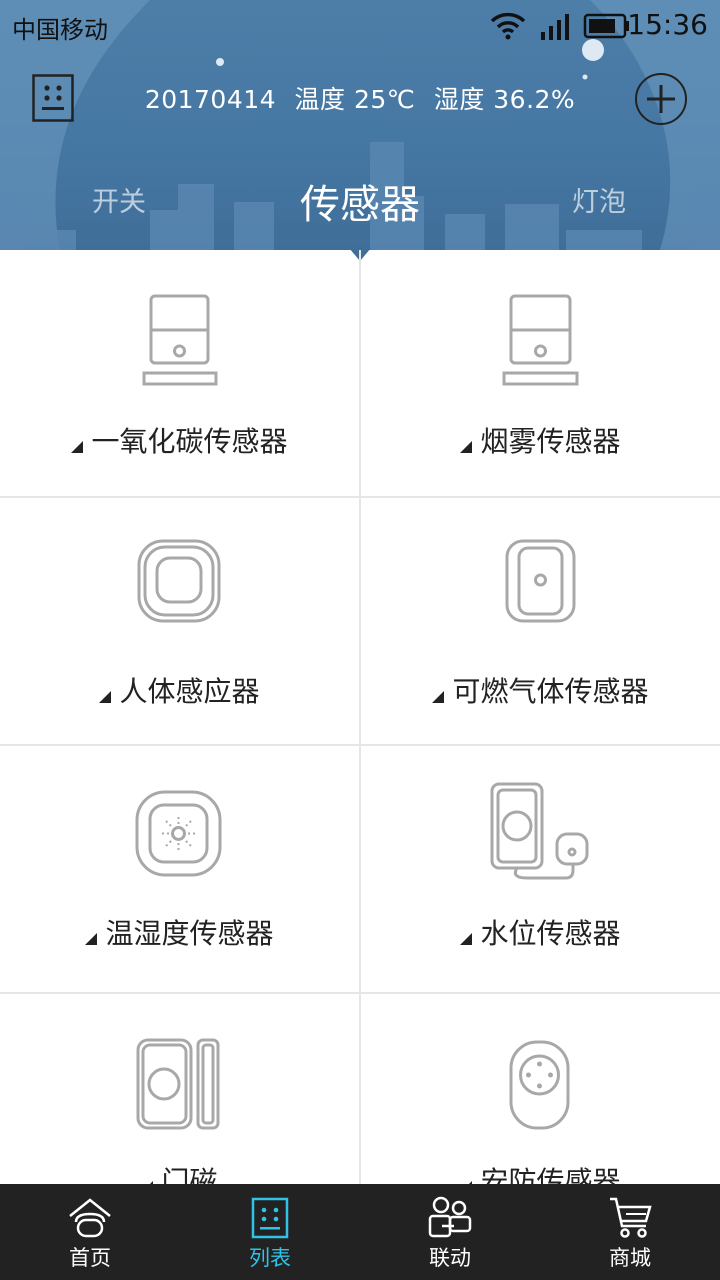  I want to click on sensor-card-door: 门磁, so click(179, 1089).